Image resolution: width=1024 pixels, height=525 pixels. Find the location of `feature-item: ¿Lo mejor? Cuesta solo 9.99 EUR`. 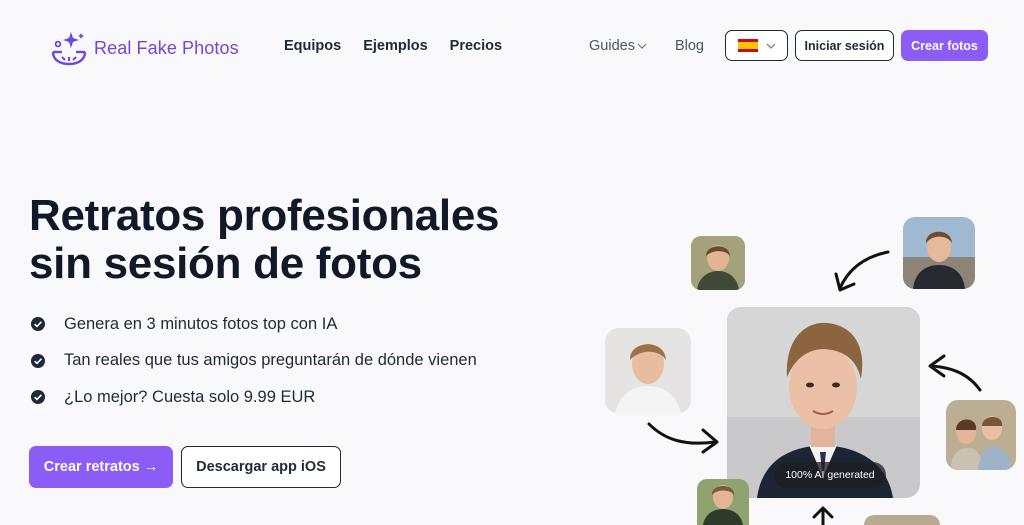

feature-item: ¿Lo mejor? Cuesta solo 9.99 EUR is located at coordinates (253, 397).